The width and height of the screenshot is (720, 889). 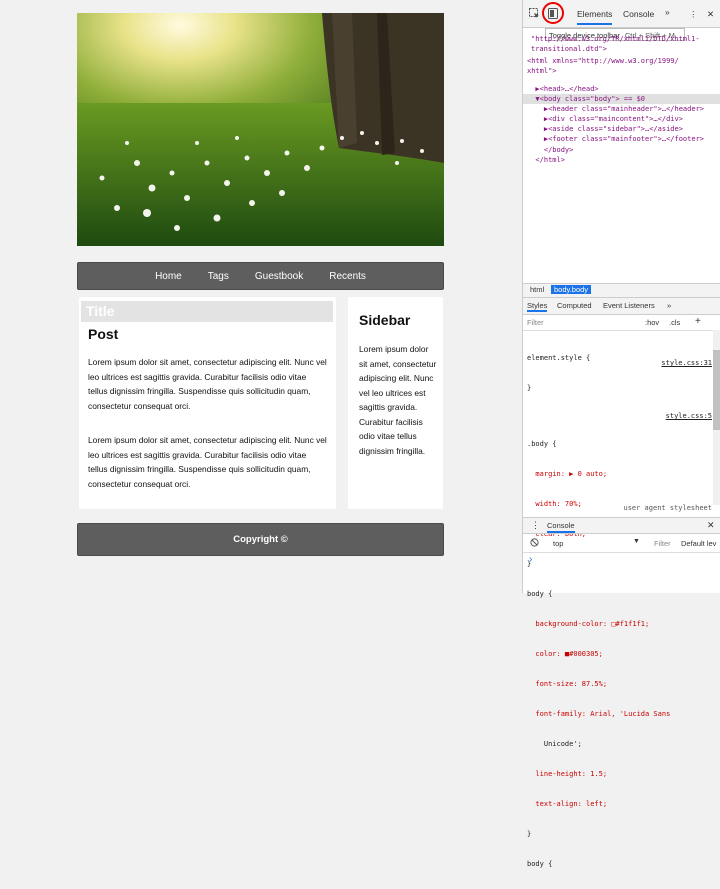 What do you see at coordinates (711, 525) in the screenshot?
I see `drawer-close-icon: ✕` at bounding box center [711, 525].